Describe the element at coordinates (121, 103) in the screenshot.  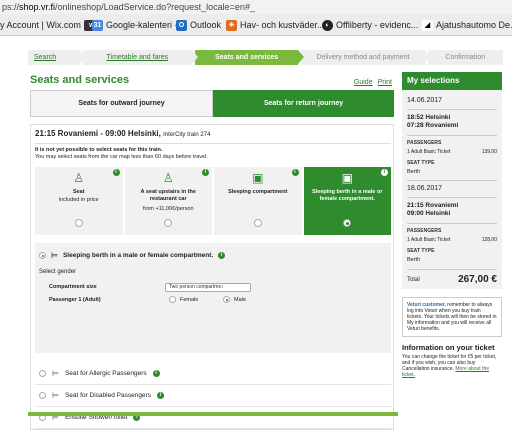
I see `tab-outward-journey: Seats for outward journey` at that location.